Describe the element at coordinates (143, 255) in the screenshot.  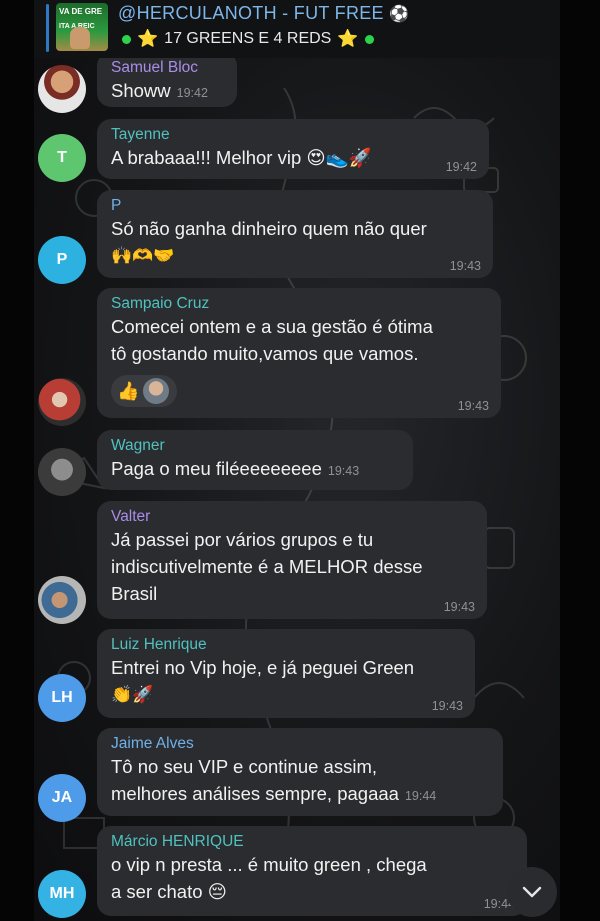
I see `message-emoji: 🙌🫶🤝` at that location.